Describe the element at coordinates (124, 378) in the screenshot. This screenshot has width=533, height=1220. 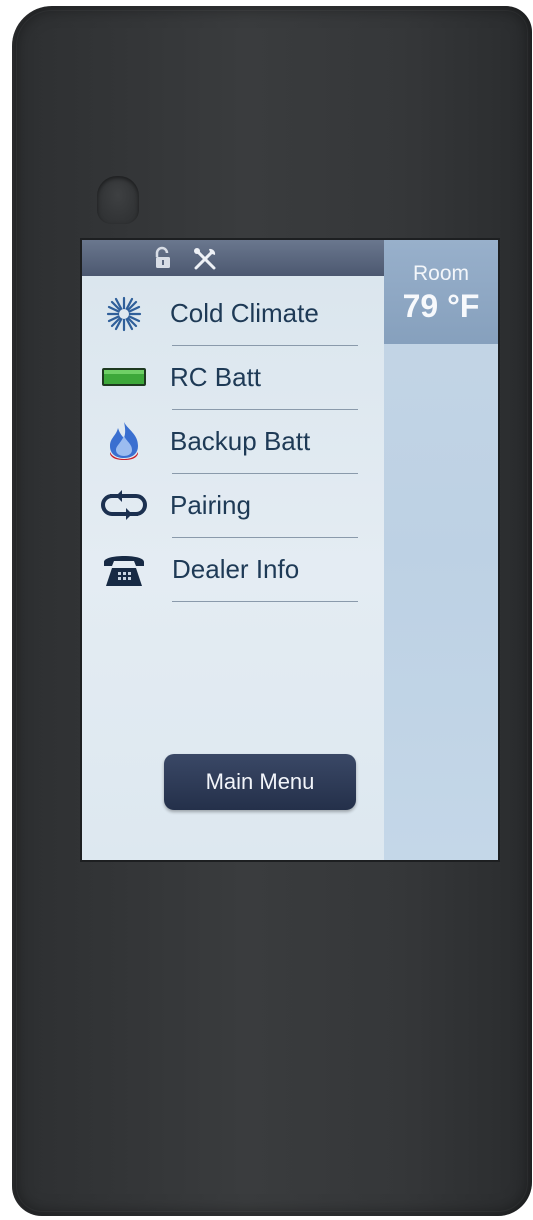
I see `battery-icon` at that location.